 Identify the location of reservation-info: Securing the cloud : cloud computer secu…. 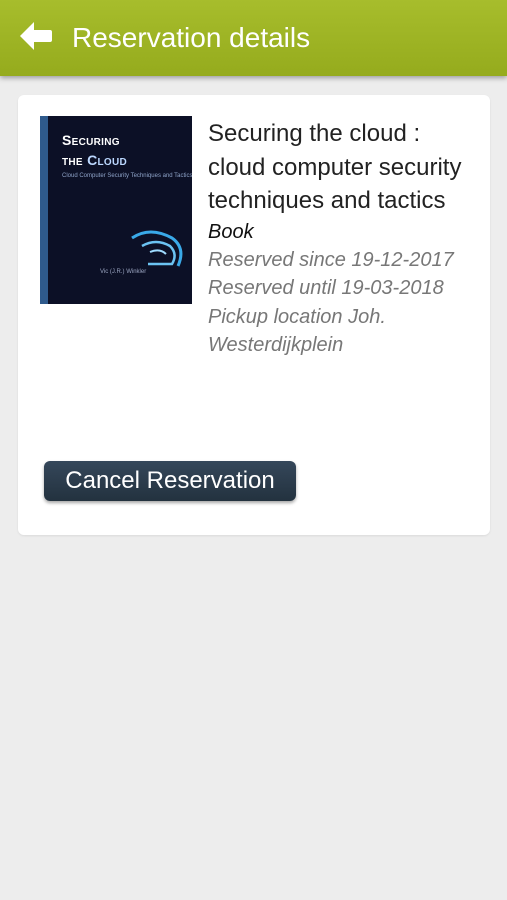
(343, 238).